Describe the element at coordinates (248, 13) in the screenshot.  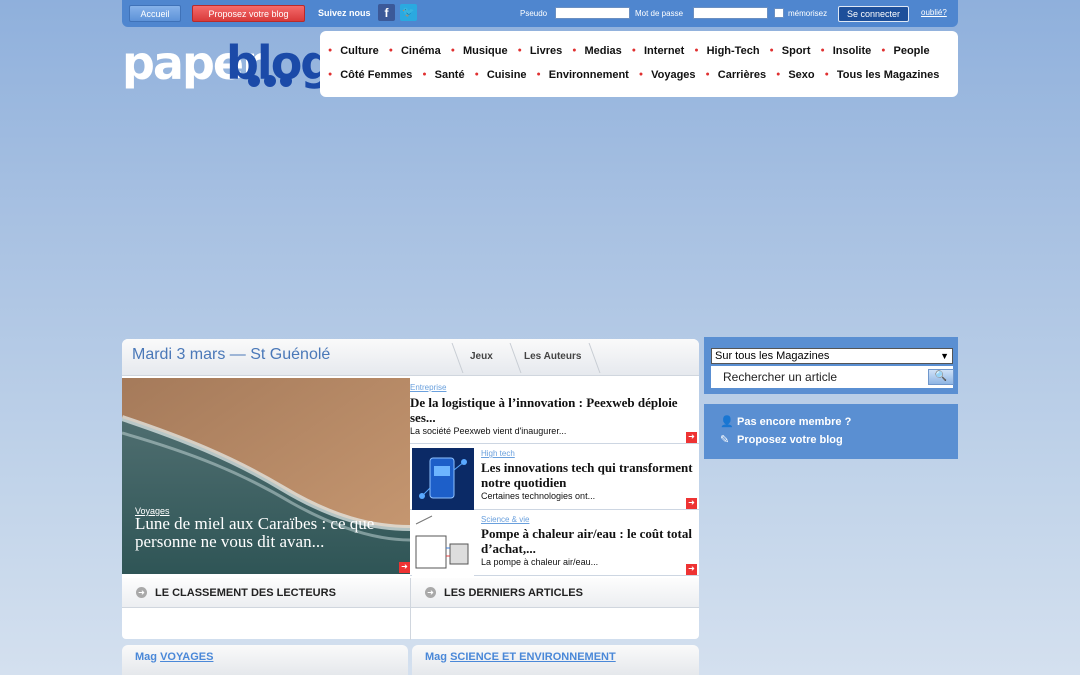
I see `propose-blog-button: Proposez votre blog` at that location.